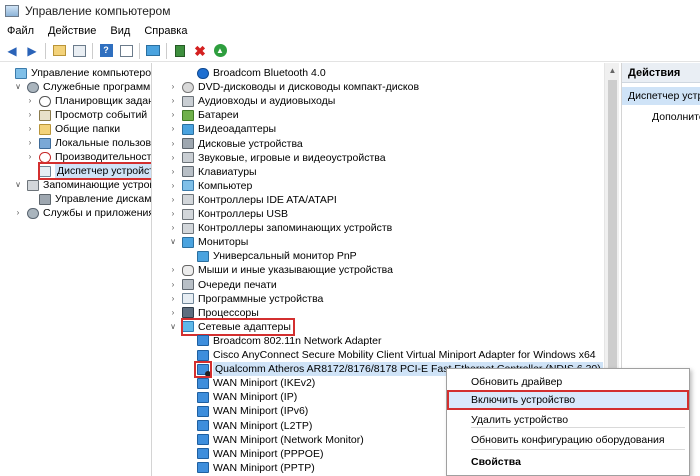  What do you see at coordinates (20, 31) in the screenshot?
I see `menu-file: Файл` at bounding box center [20, 31].